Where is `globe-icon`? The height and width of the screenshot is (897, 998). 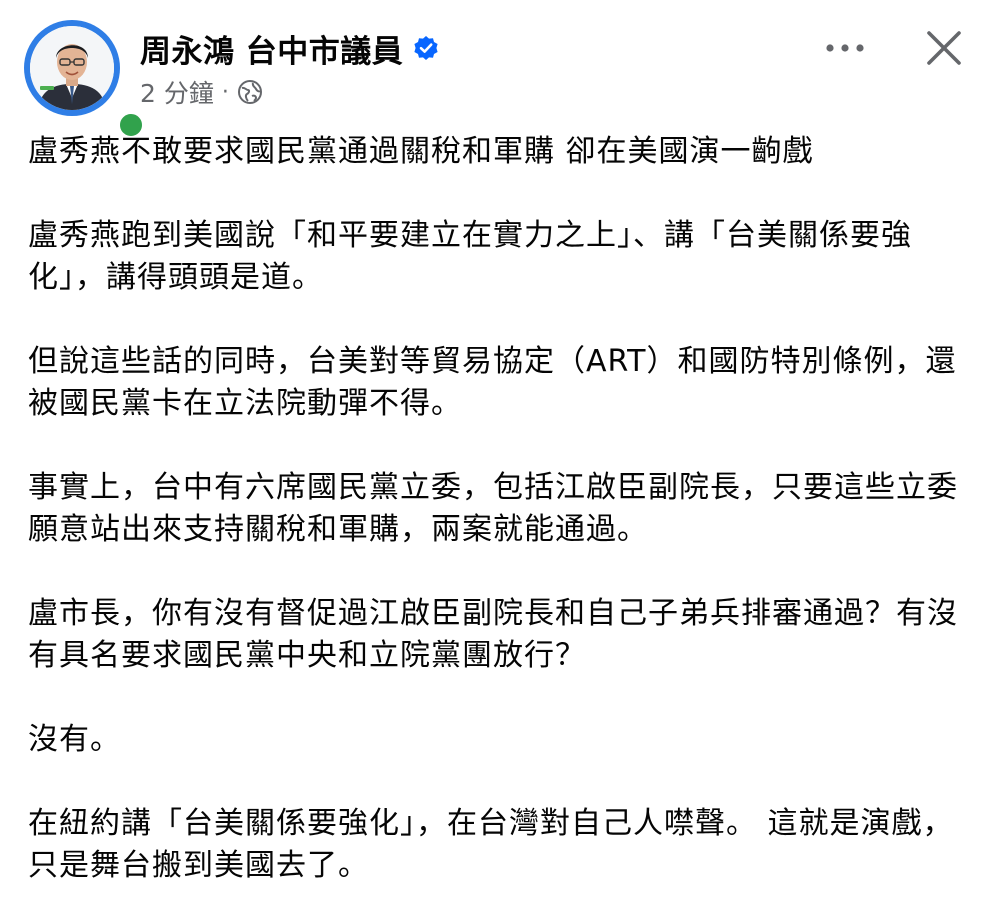
globe-icon is located at coordinates (250, 92).